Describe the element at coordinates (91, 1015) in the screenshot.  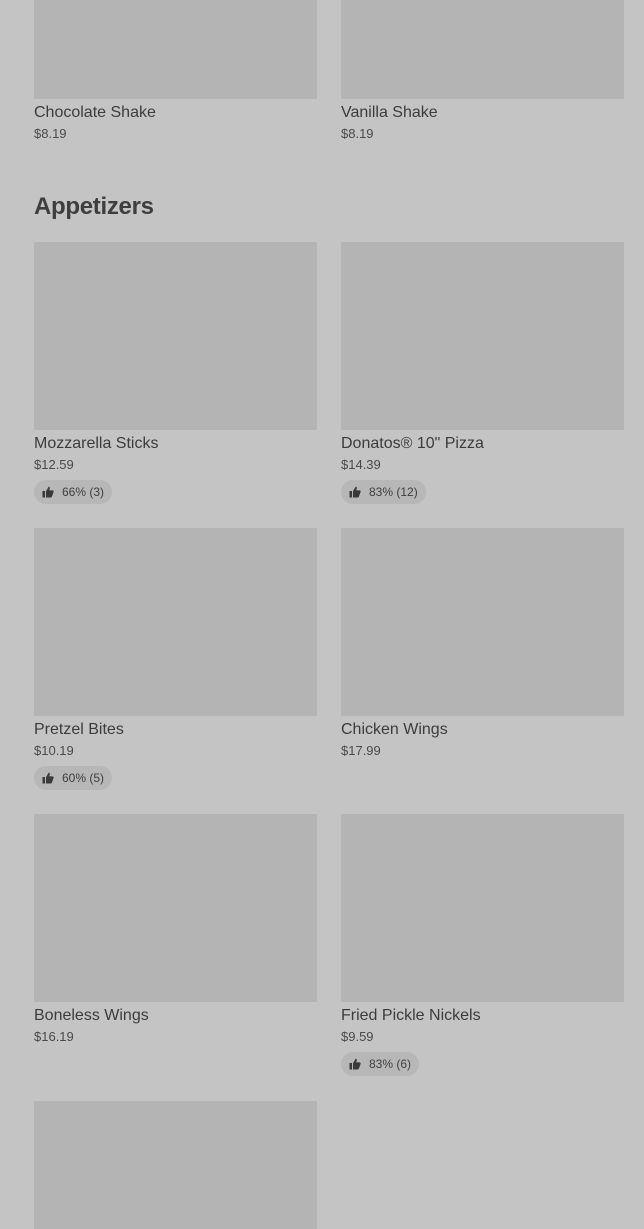
I see `item-name: Boneless Wings` at that location.